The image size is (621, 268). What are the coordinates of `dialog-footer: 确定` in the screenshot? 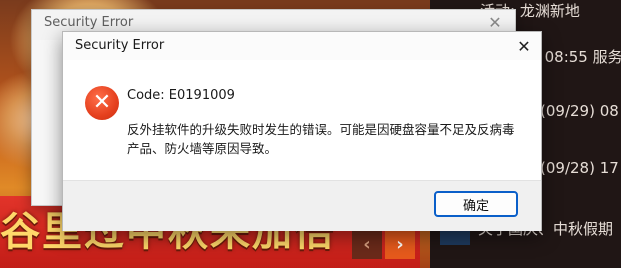 It's located at (302, 205).